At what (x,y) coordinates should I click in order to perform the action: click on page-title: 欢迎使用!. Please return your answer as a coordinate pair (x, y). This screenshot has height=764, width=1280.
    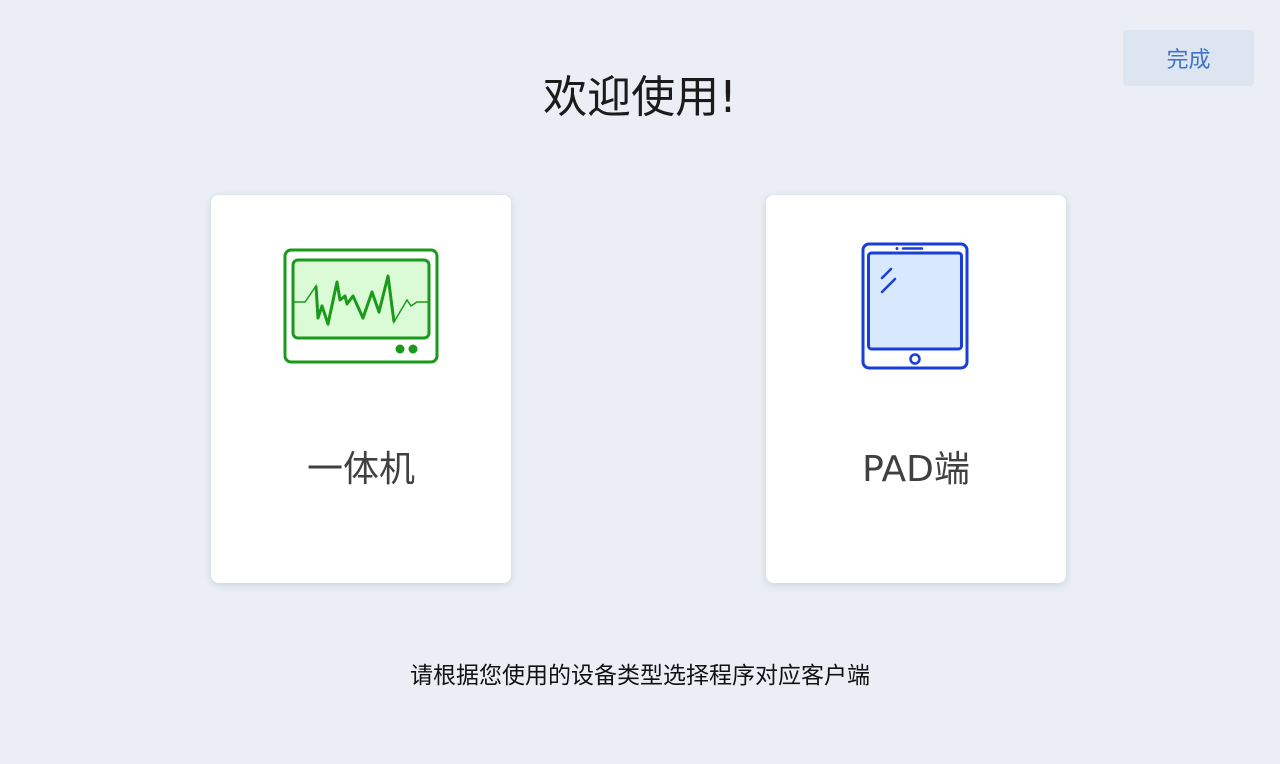
    Looking at the image, I should click on (640, 97).